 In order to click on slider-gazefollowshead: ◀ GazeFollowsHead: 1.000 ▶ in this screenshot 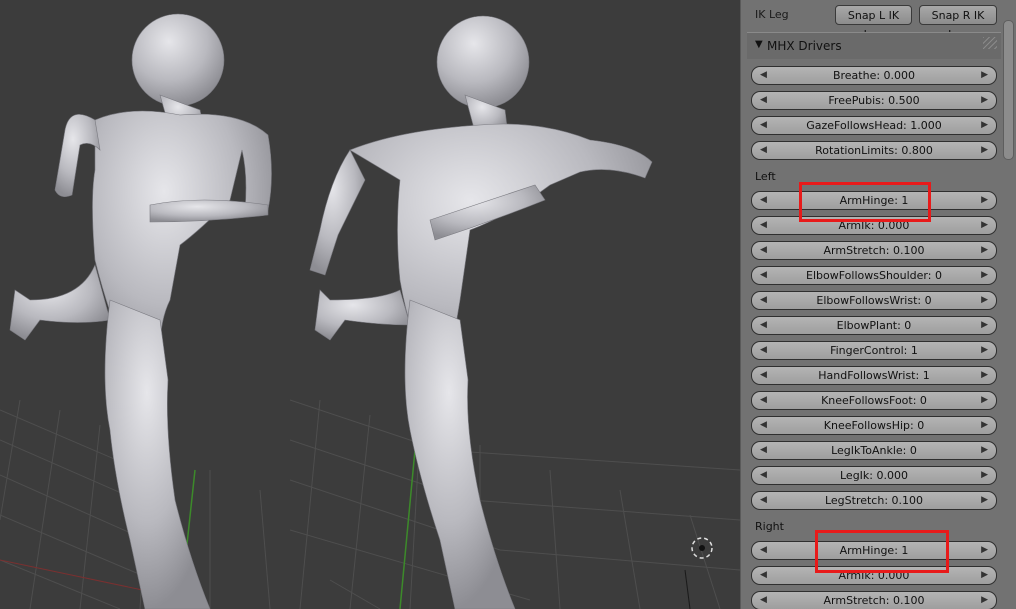, I will do `click(874, 125)`.